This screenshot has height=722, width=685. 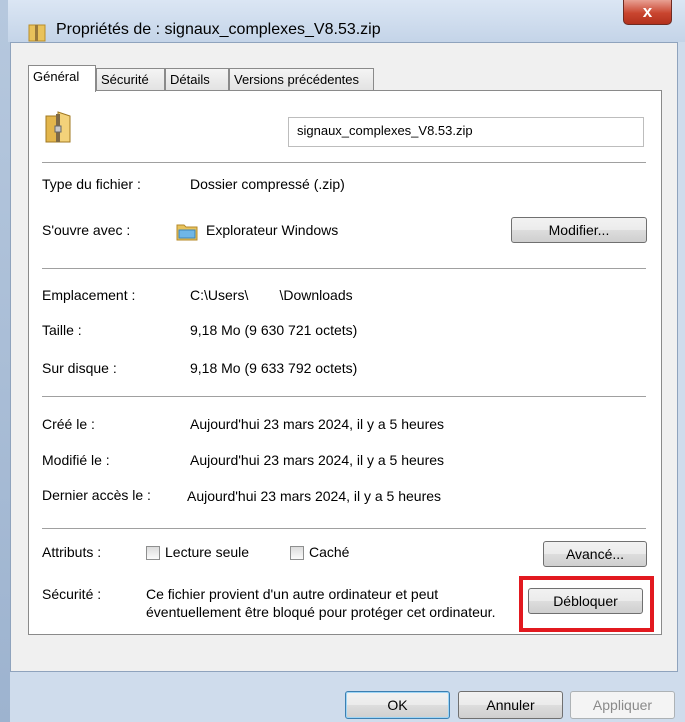 I want to click on created-label: Créé le :, so click(x=68, y=424).